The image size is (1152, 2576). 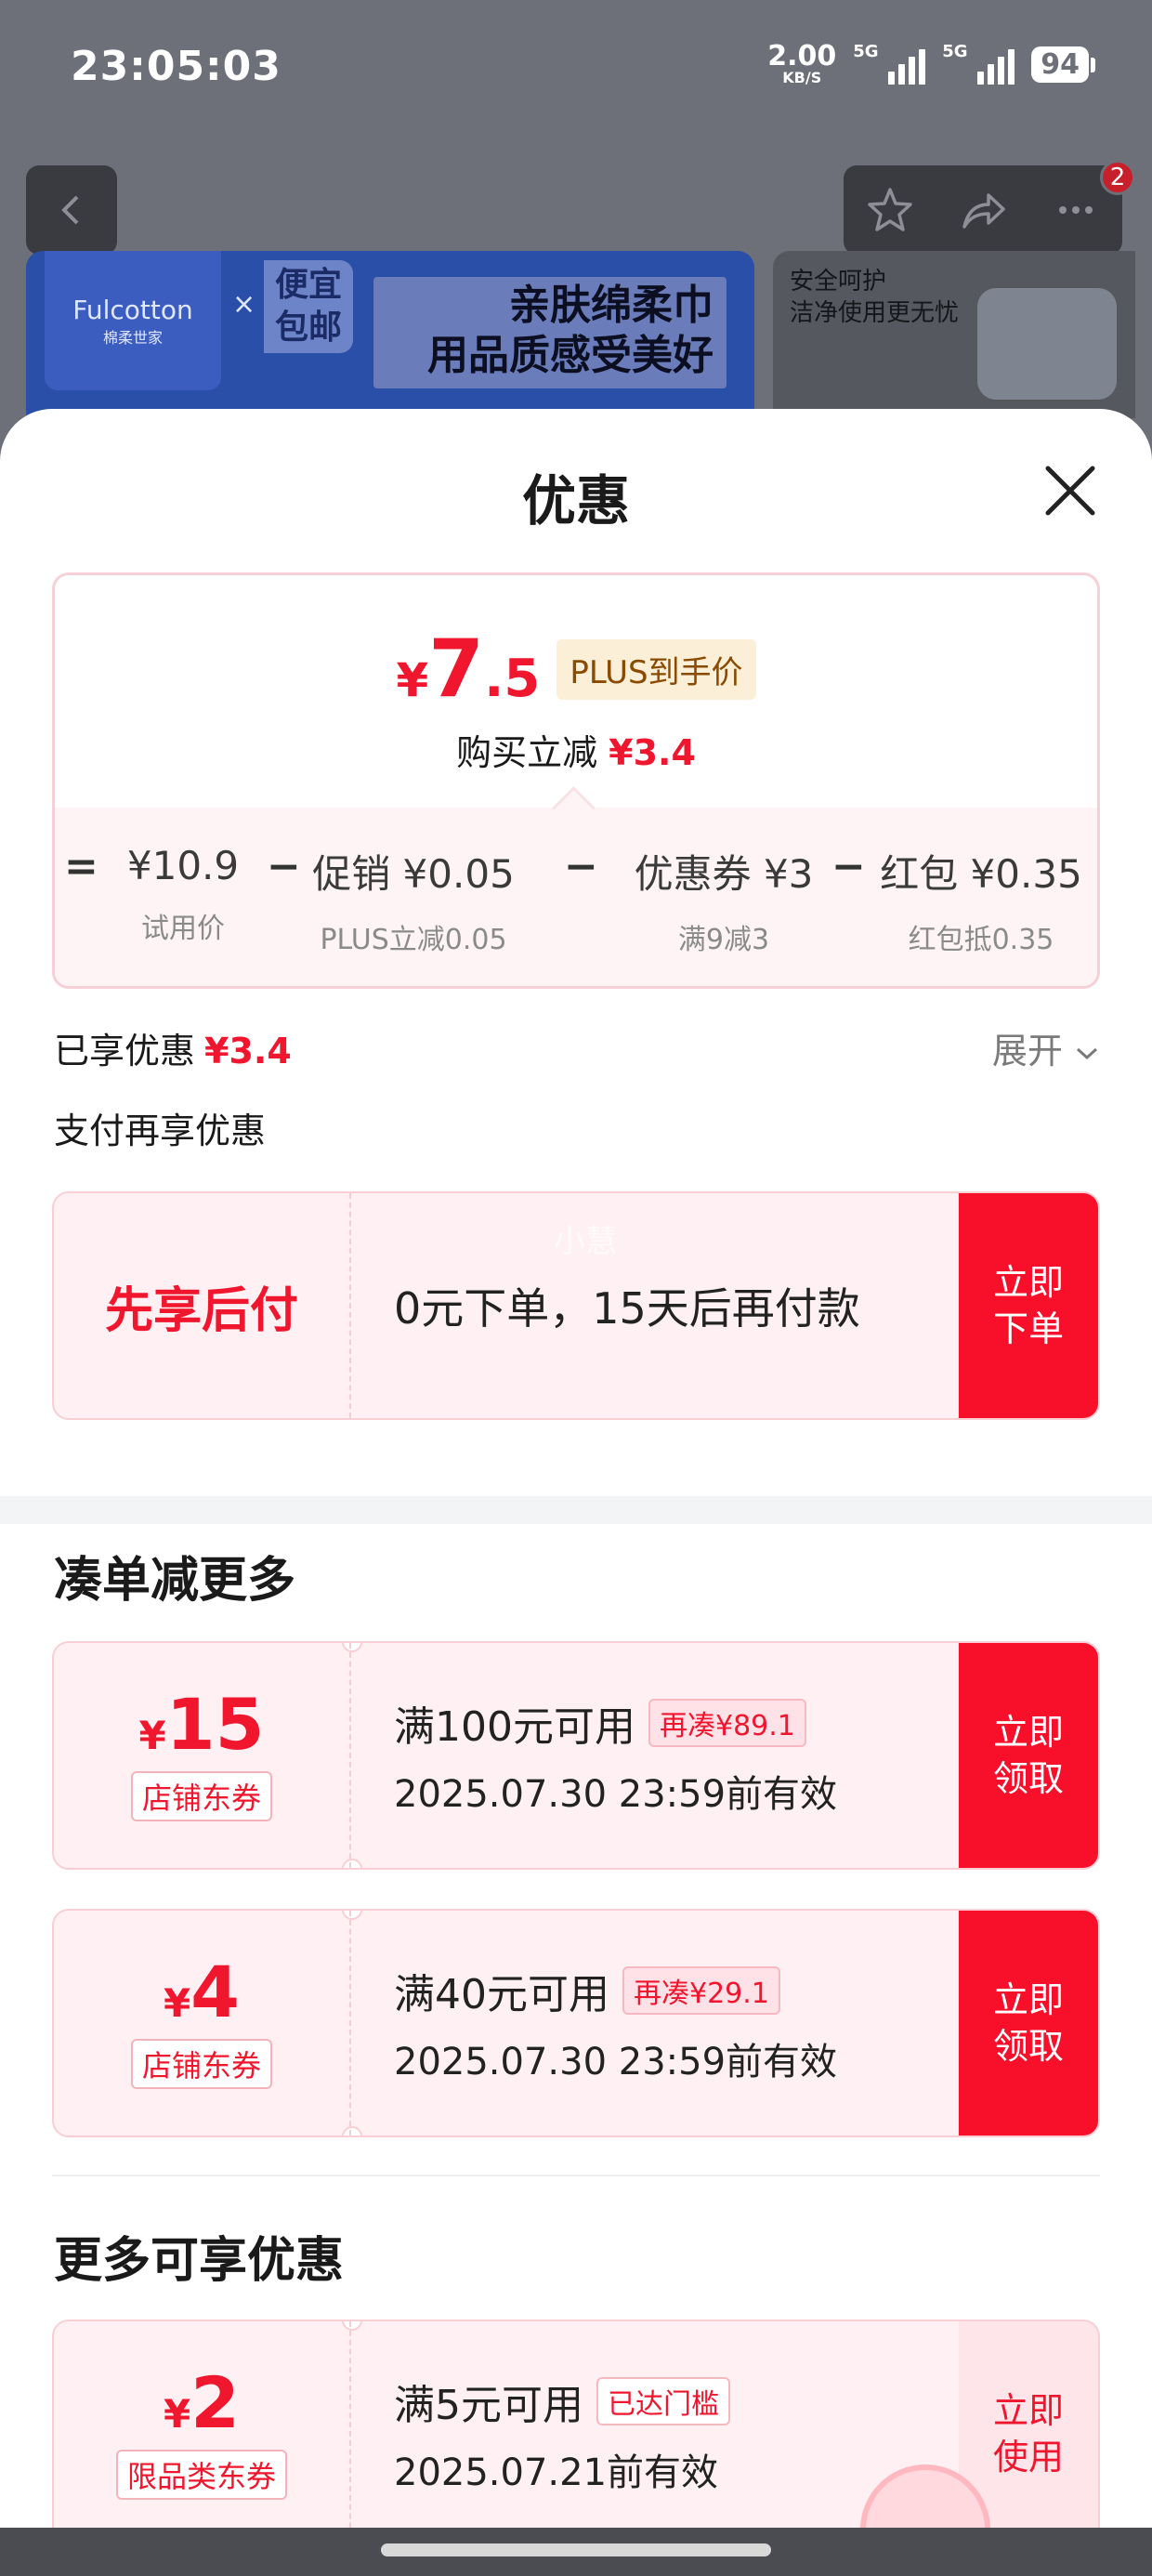 What do you see at coordinates (1028, 2046) in the screenshot?
I see `button-line2: 领取` at bounding box center [1028, 2046].